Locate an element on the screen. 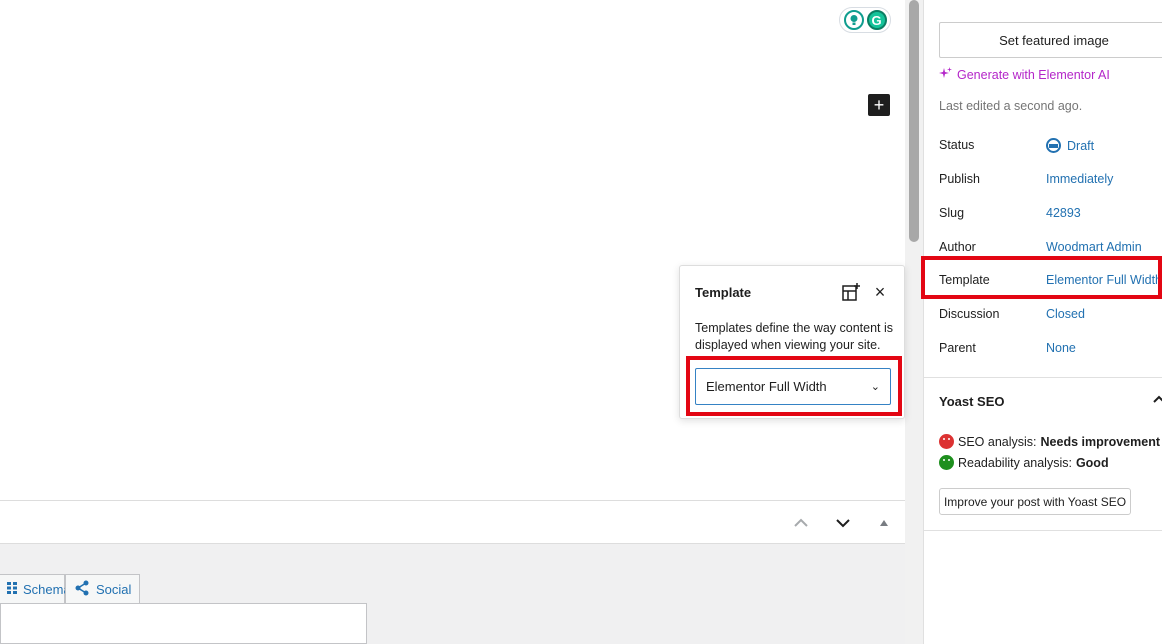 The height and width of the screenshot is (644, 1162). collapse-triangle-icon is located at coordinates (884, 523).